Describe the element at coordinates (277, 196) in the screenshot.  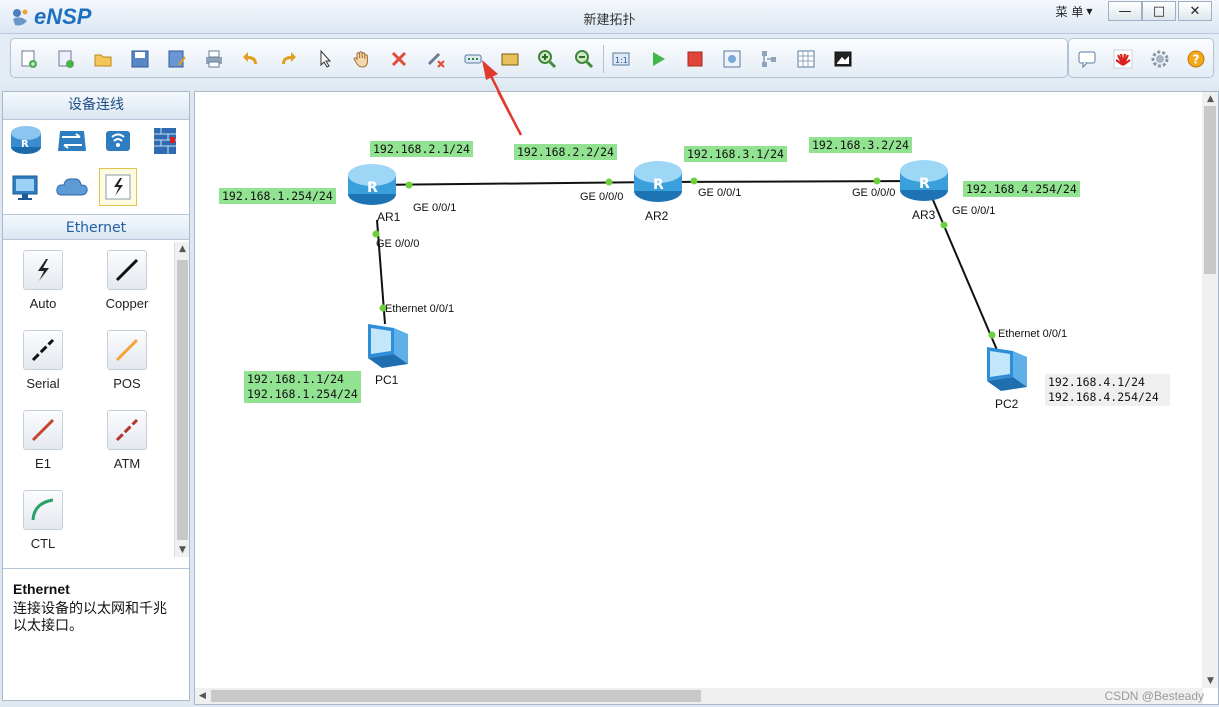
I see `ip-label: 192.168.1.254/24` at that location.